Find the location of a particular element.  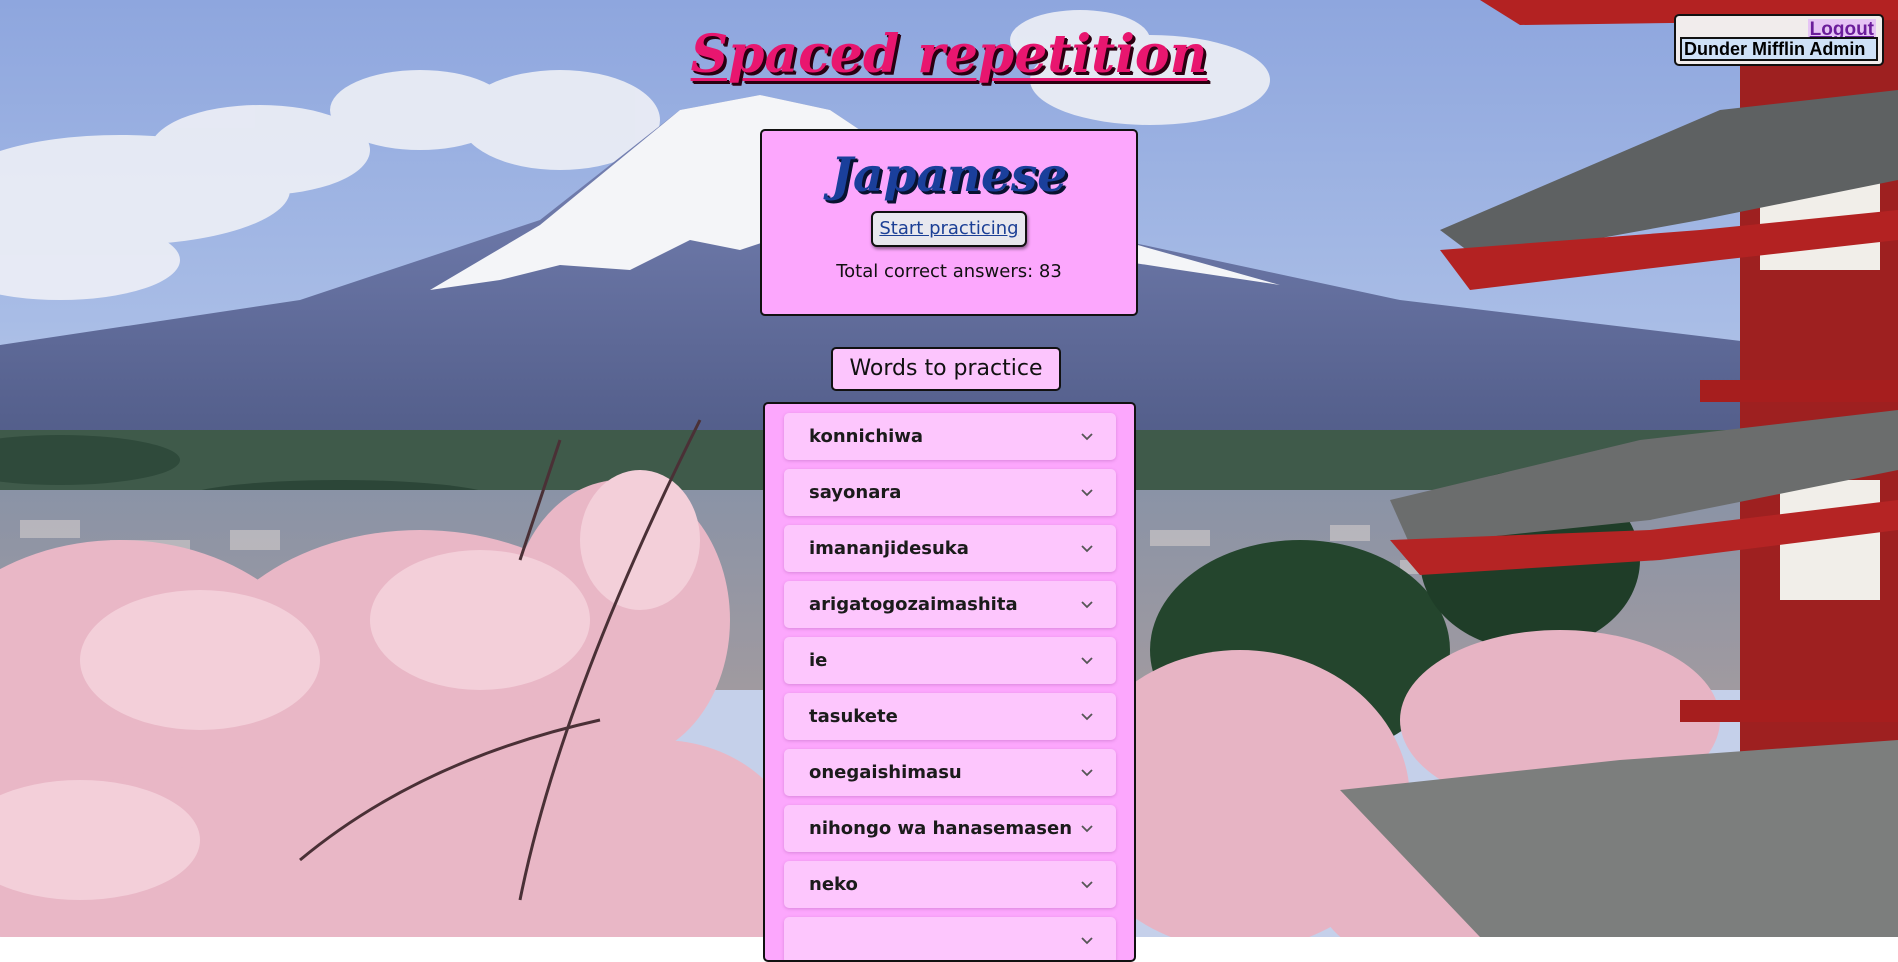

user-panel: Logout Dunder Mifflin Admin is located at coordinates (1779, 40).